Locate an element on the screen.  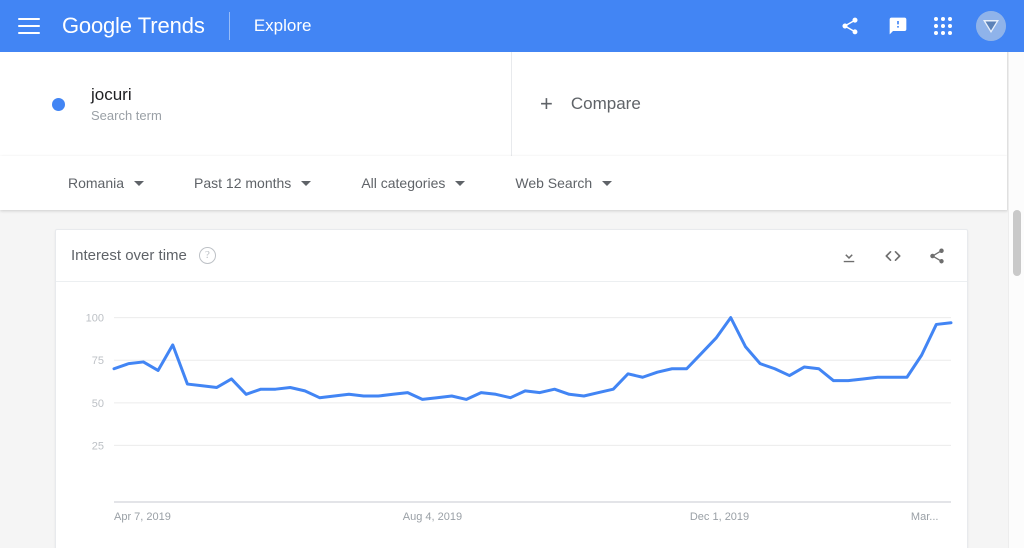
header-divider is located at coordinates (229, 26).